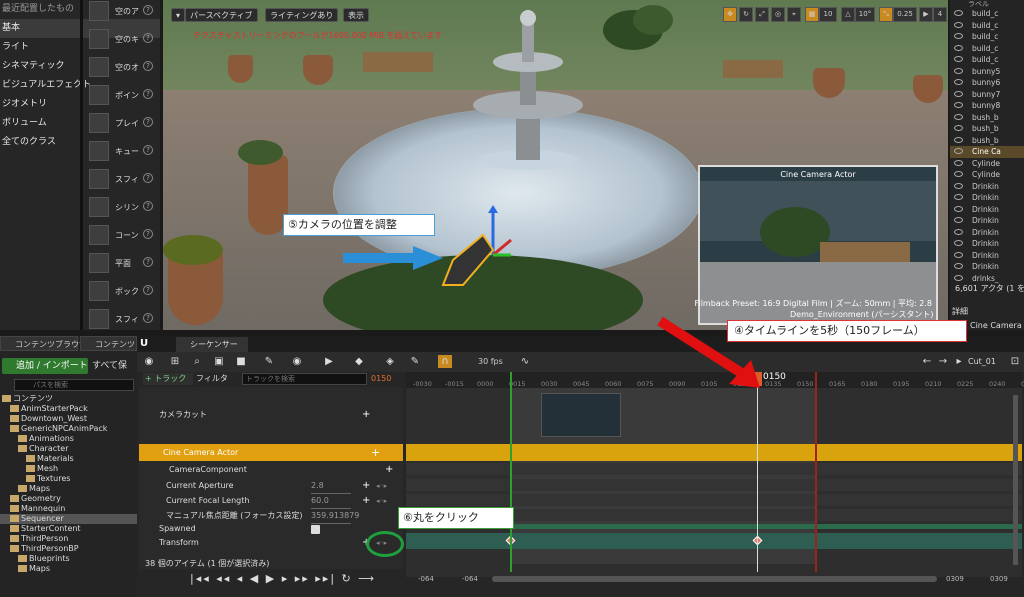 The image size is (1024, 597). What do you see at coordinates (960, 311) in the screenshot?
I see `details-tab: 詳細` at bounding box center [960, 311].